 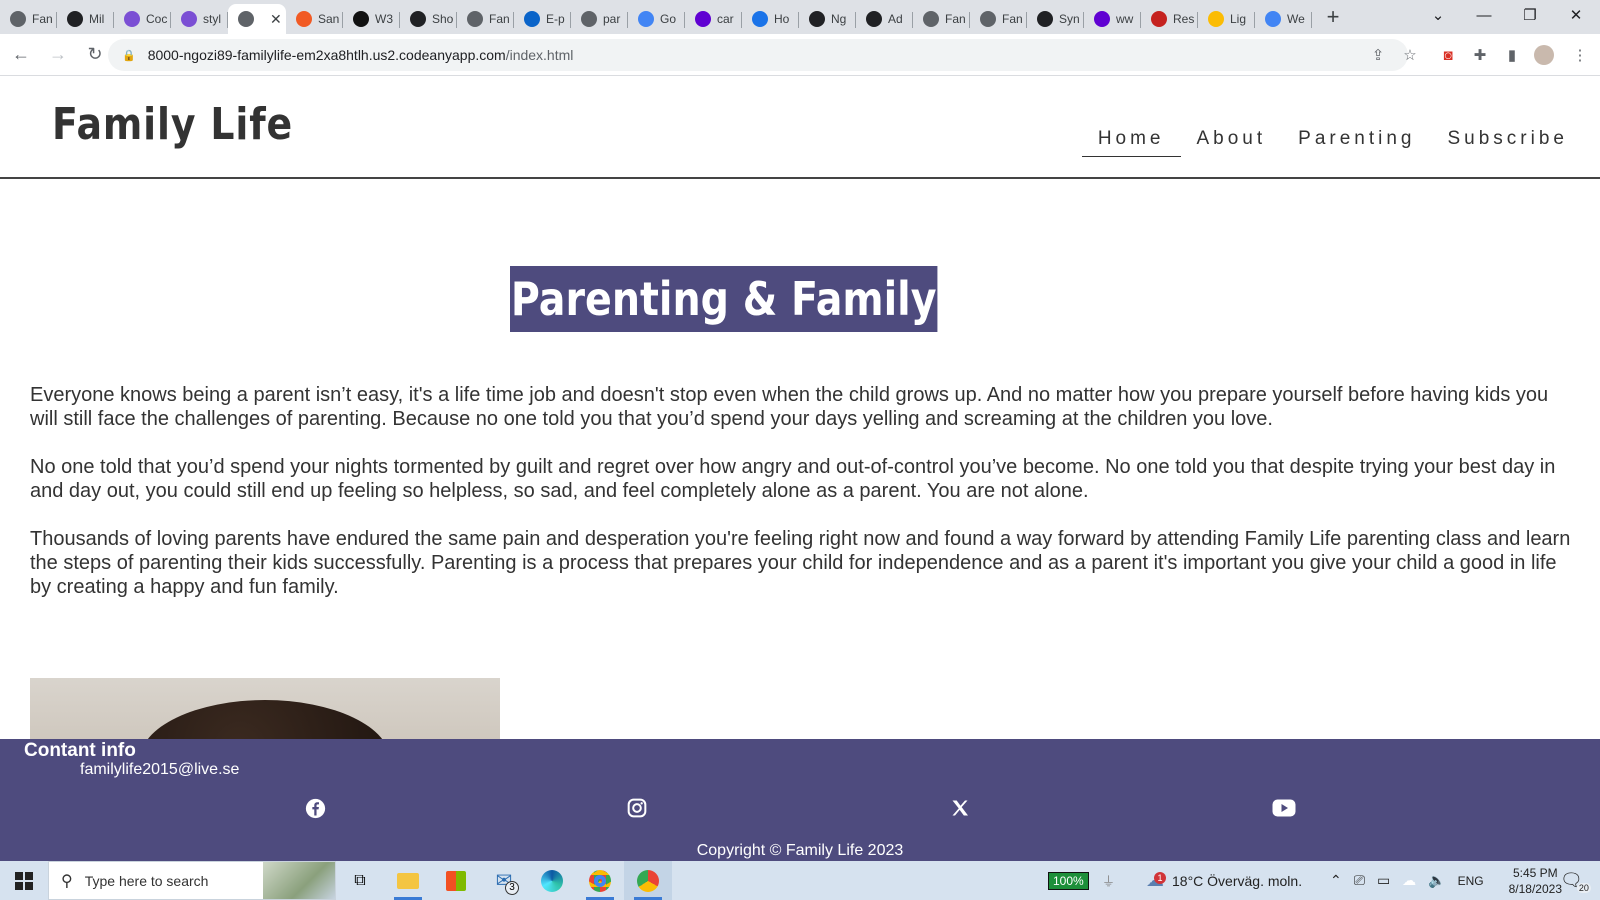 What do you see at coordinates (713, 19) in the screenshot?
I see `browser-tab: car` at bounding box center [713, 19].